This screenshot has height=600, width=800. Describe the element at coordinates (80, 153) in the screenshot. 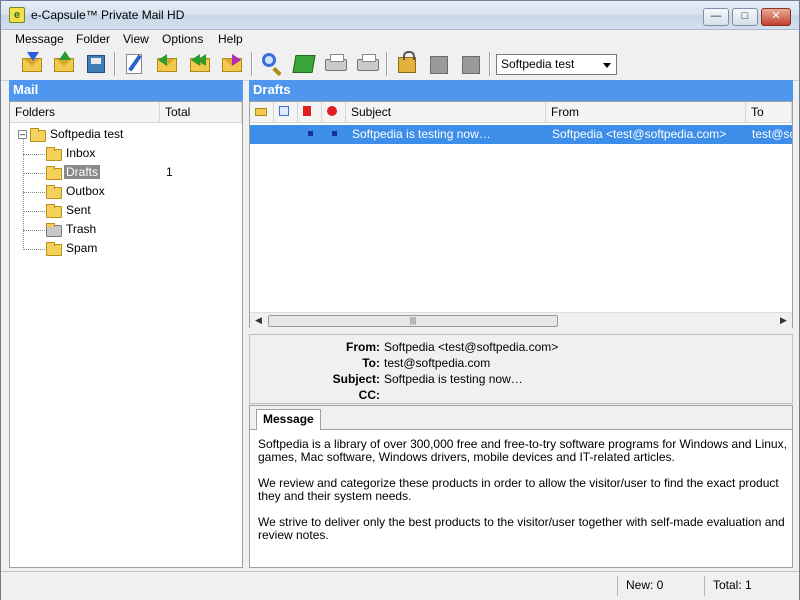

I see `folder-inbox: Inbox` at that location.